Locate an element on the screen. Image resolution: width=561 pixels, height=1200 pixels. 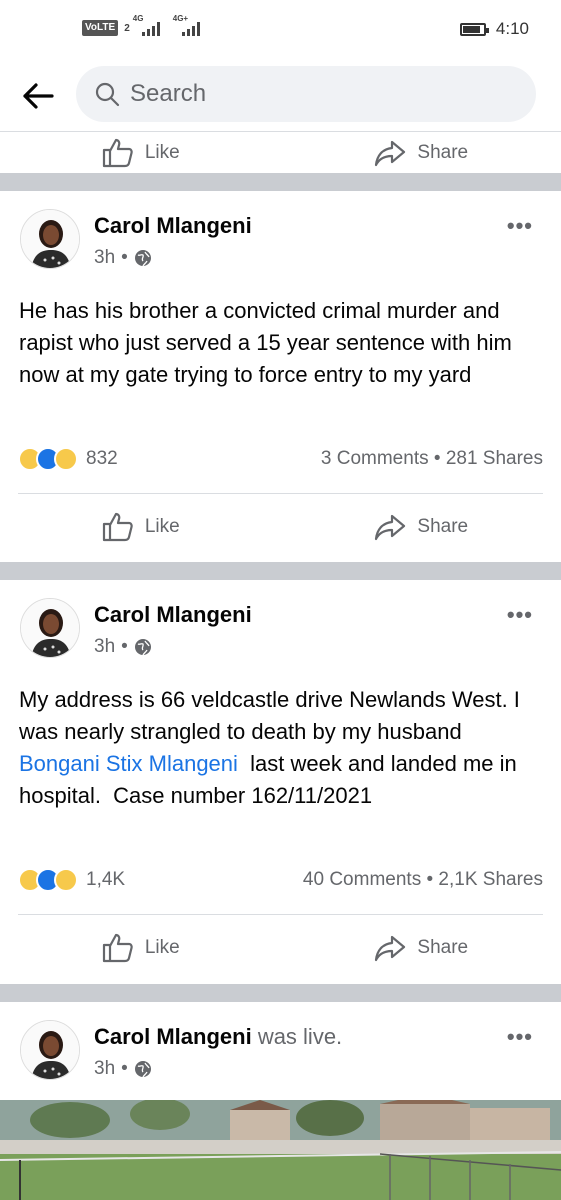
back-button is located at coordinates (38, 96).